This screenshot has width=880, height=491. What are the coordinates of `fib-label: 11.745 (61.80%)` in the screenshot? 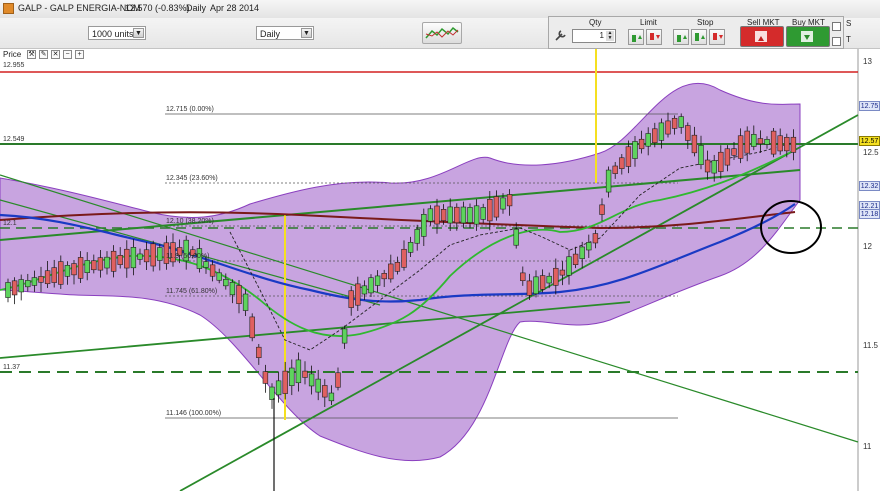 It's located at (192, 291).